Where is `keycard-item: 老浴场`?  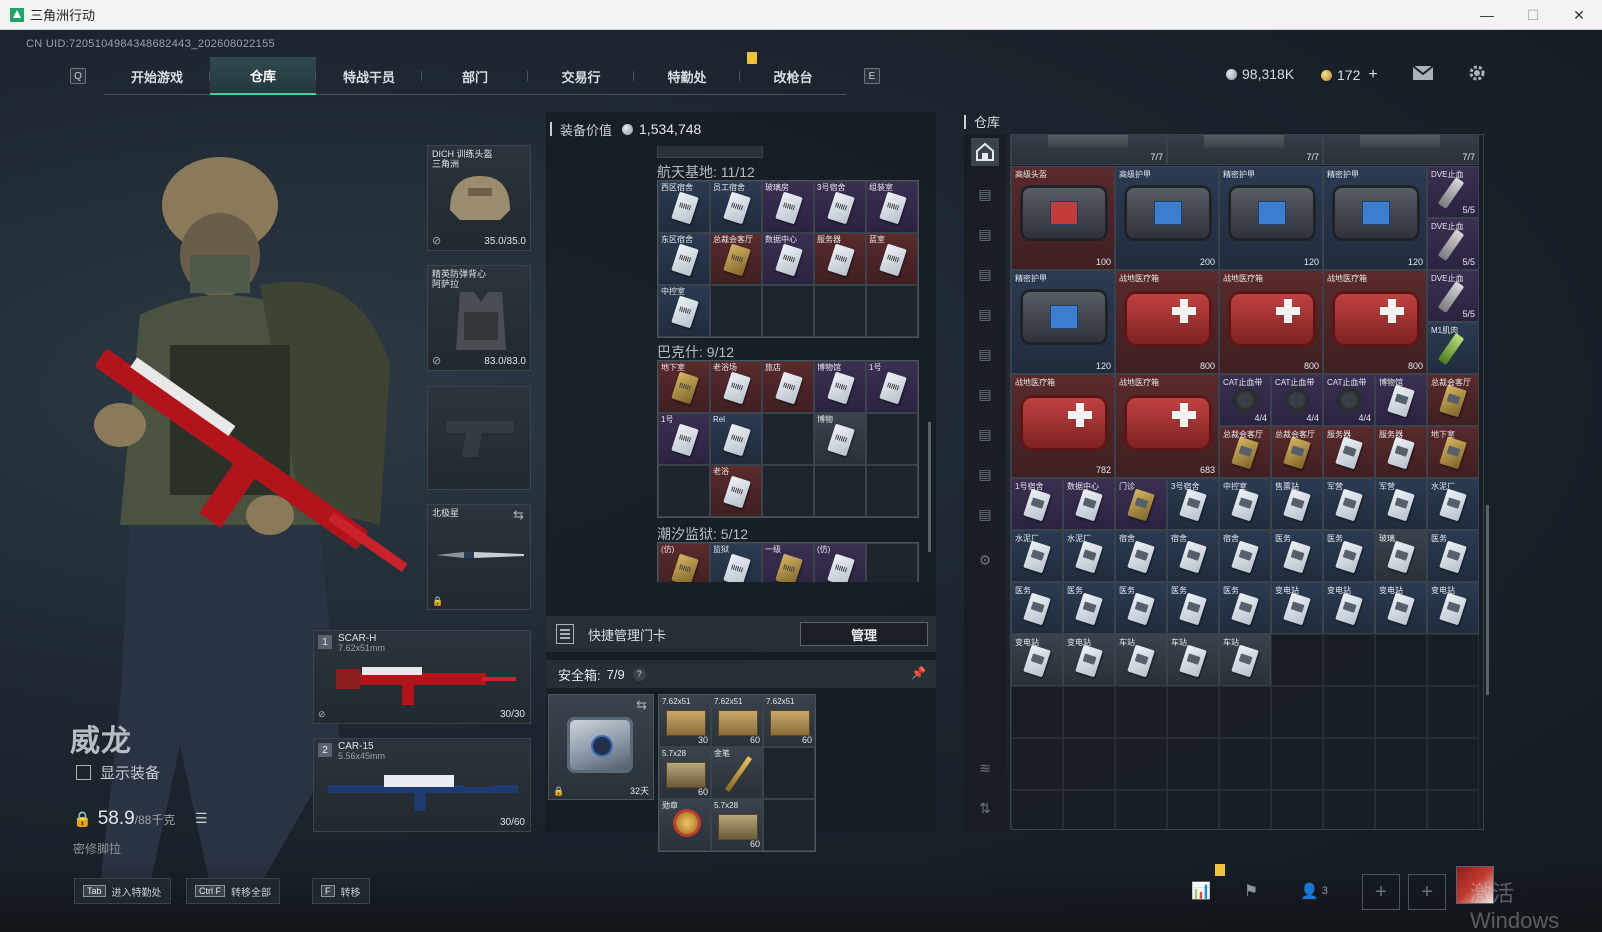
keycard-item: 老浴场 is located at coordinates (736, 387).